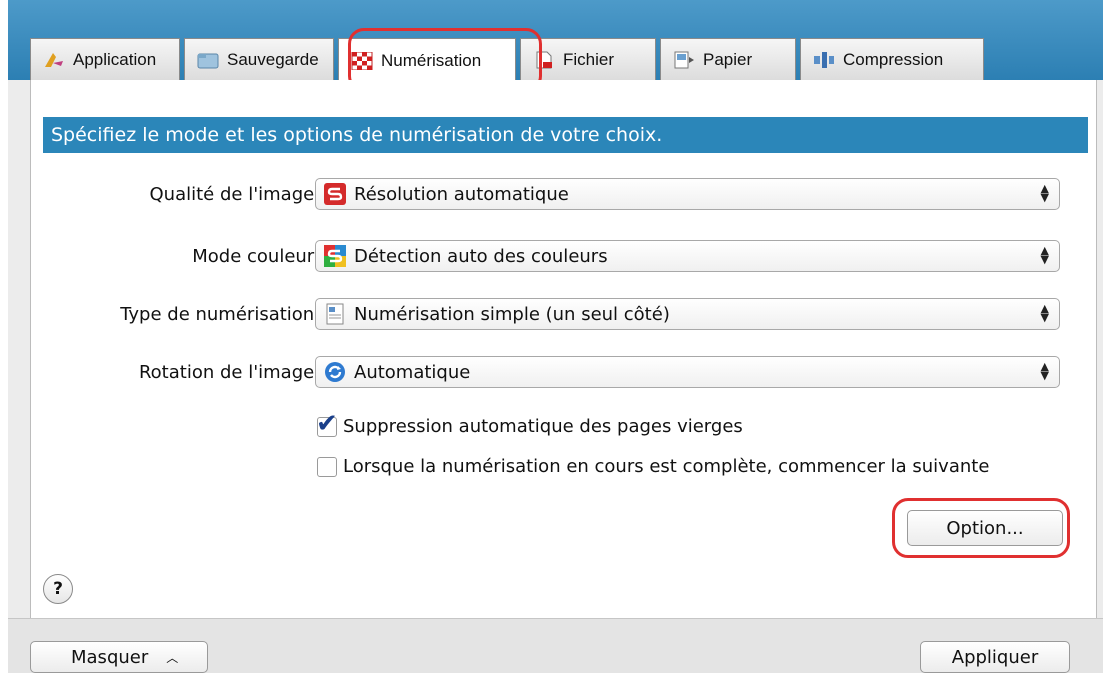 This screenshot has height=673, width=1112. I want to click on paper-icon, so click(684, 59).